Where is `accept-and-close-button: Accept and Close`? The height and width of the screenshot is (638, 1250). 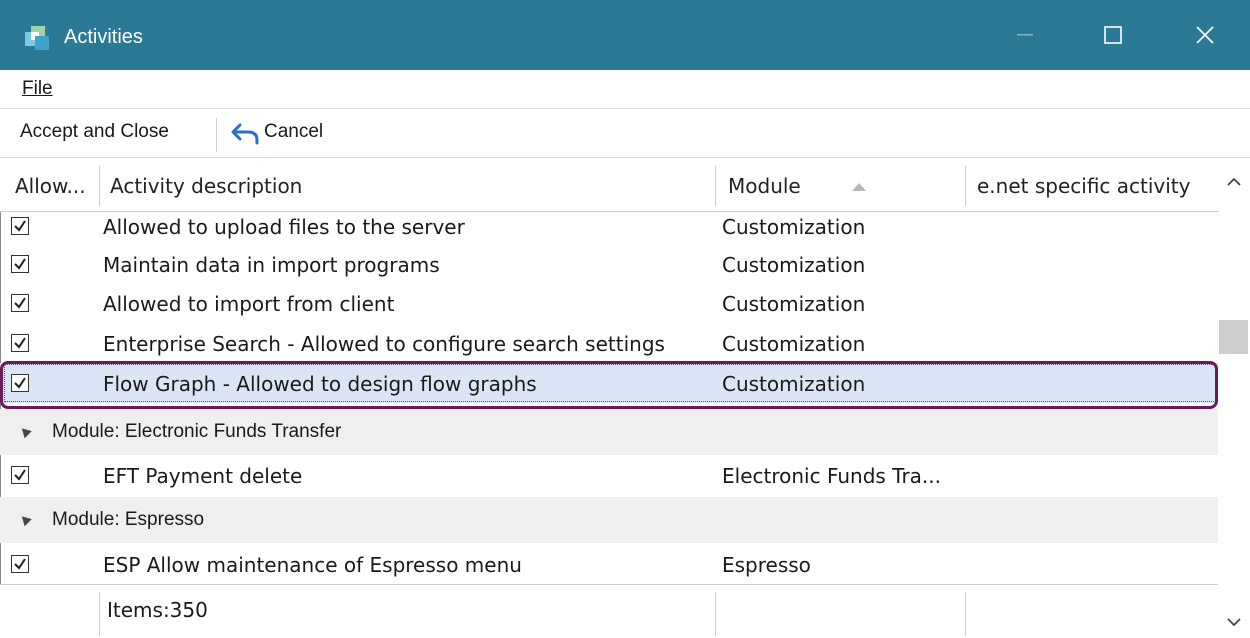
accept-and-close-button: Accept and Close is located at coordinates (94, 132).